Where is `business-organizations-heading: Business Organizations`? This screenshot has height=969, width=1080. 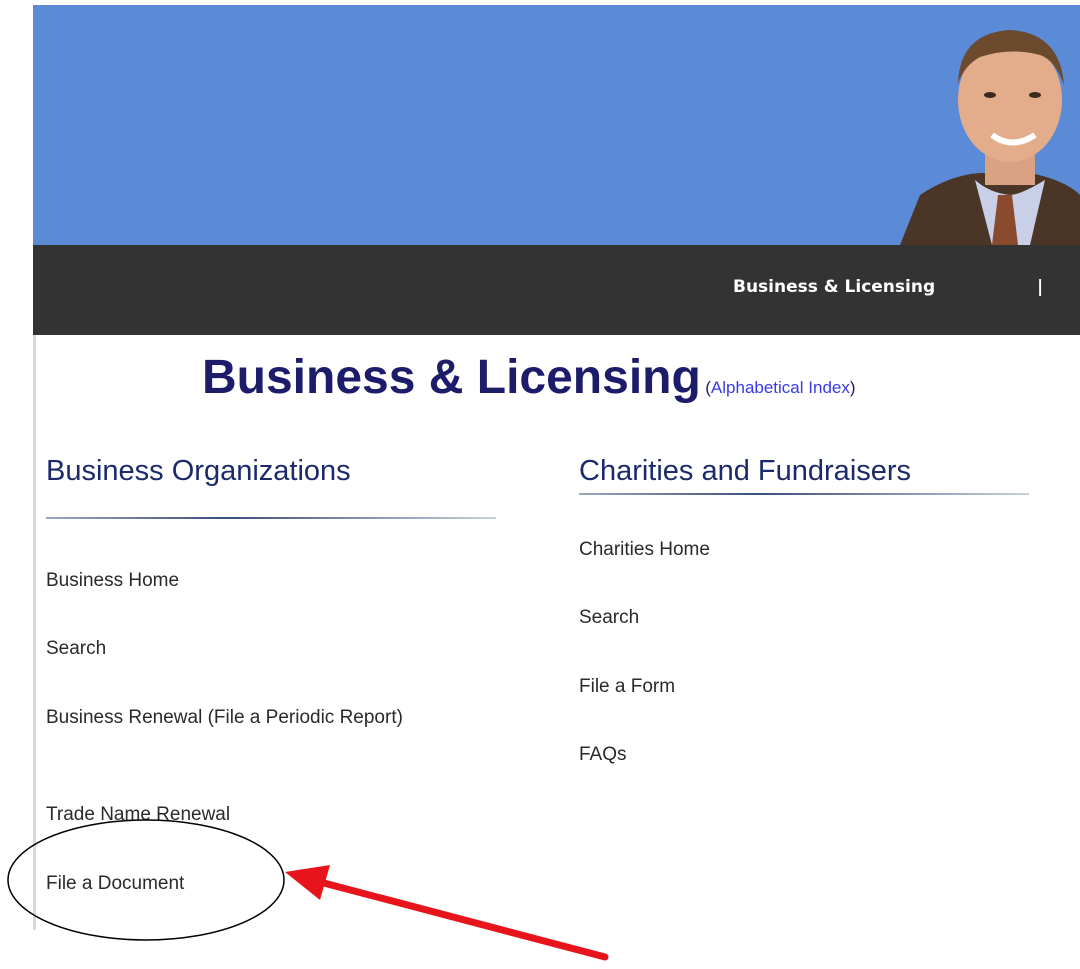 business-organizations-heading: Business Organizations is located at coordinates (198, 471).